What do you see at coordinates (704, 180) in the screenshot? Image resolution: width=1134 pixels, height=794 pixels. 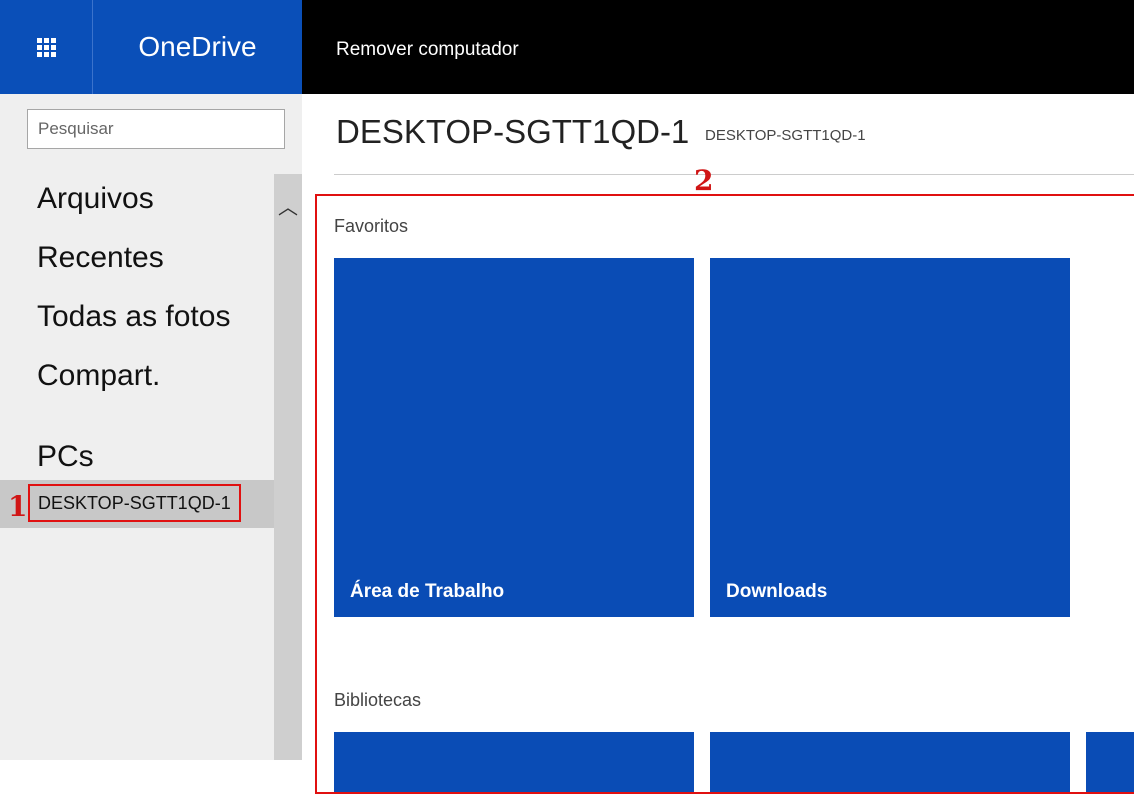 I see `annotation-marker-2: 2` at bounding box center [704, 180].